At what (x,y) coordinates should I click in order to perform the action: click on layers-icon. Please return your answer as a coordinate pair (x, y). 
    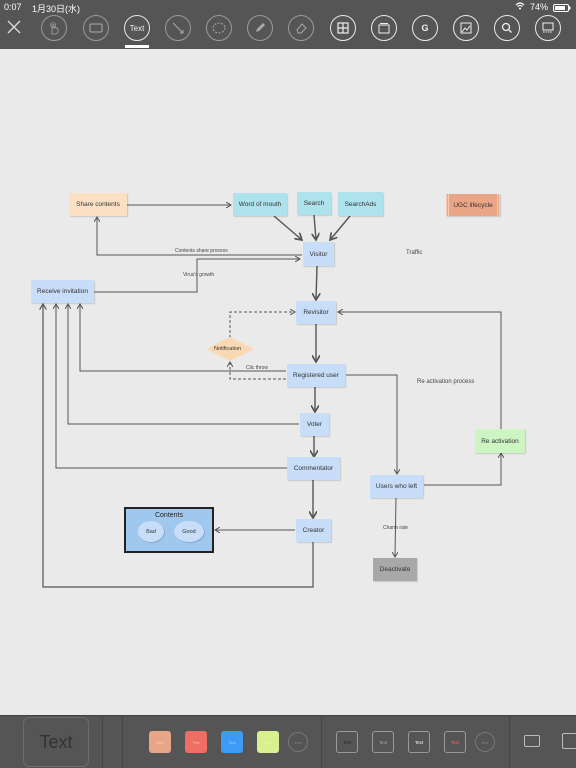
    Looking at the image, I should click on (384, 28).